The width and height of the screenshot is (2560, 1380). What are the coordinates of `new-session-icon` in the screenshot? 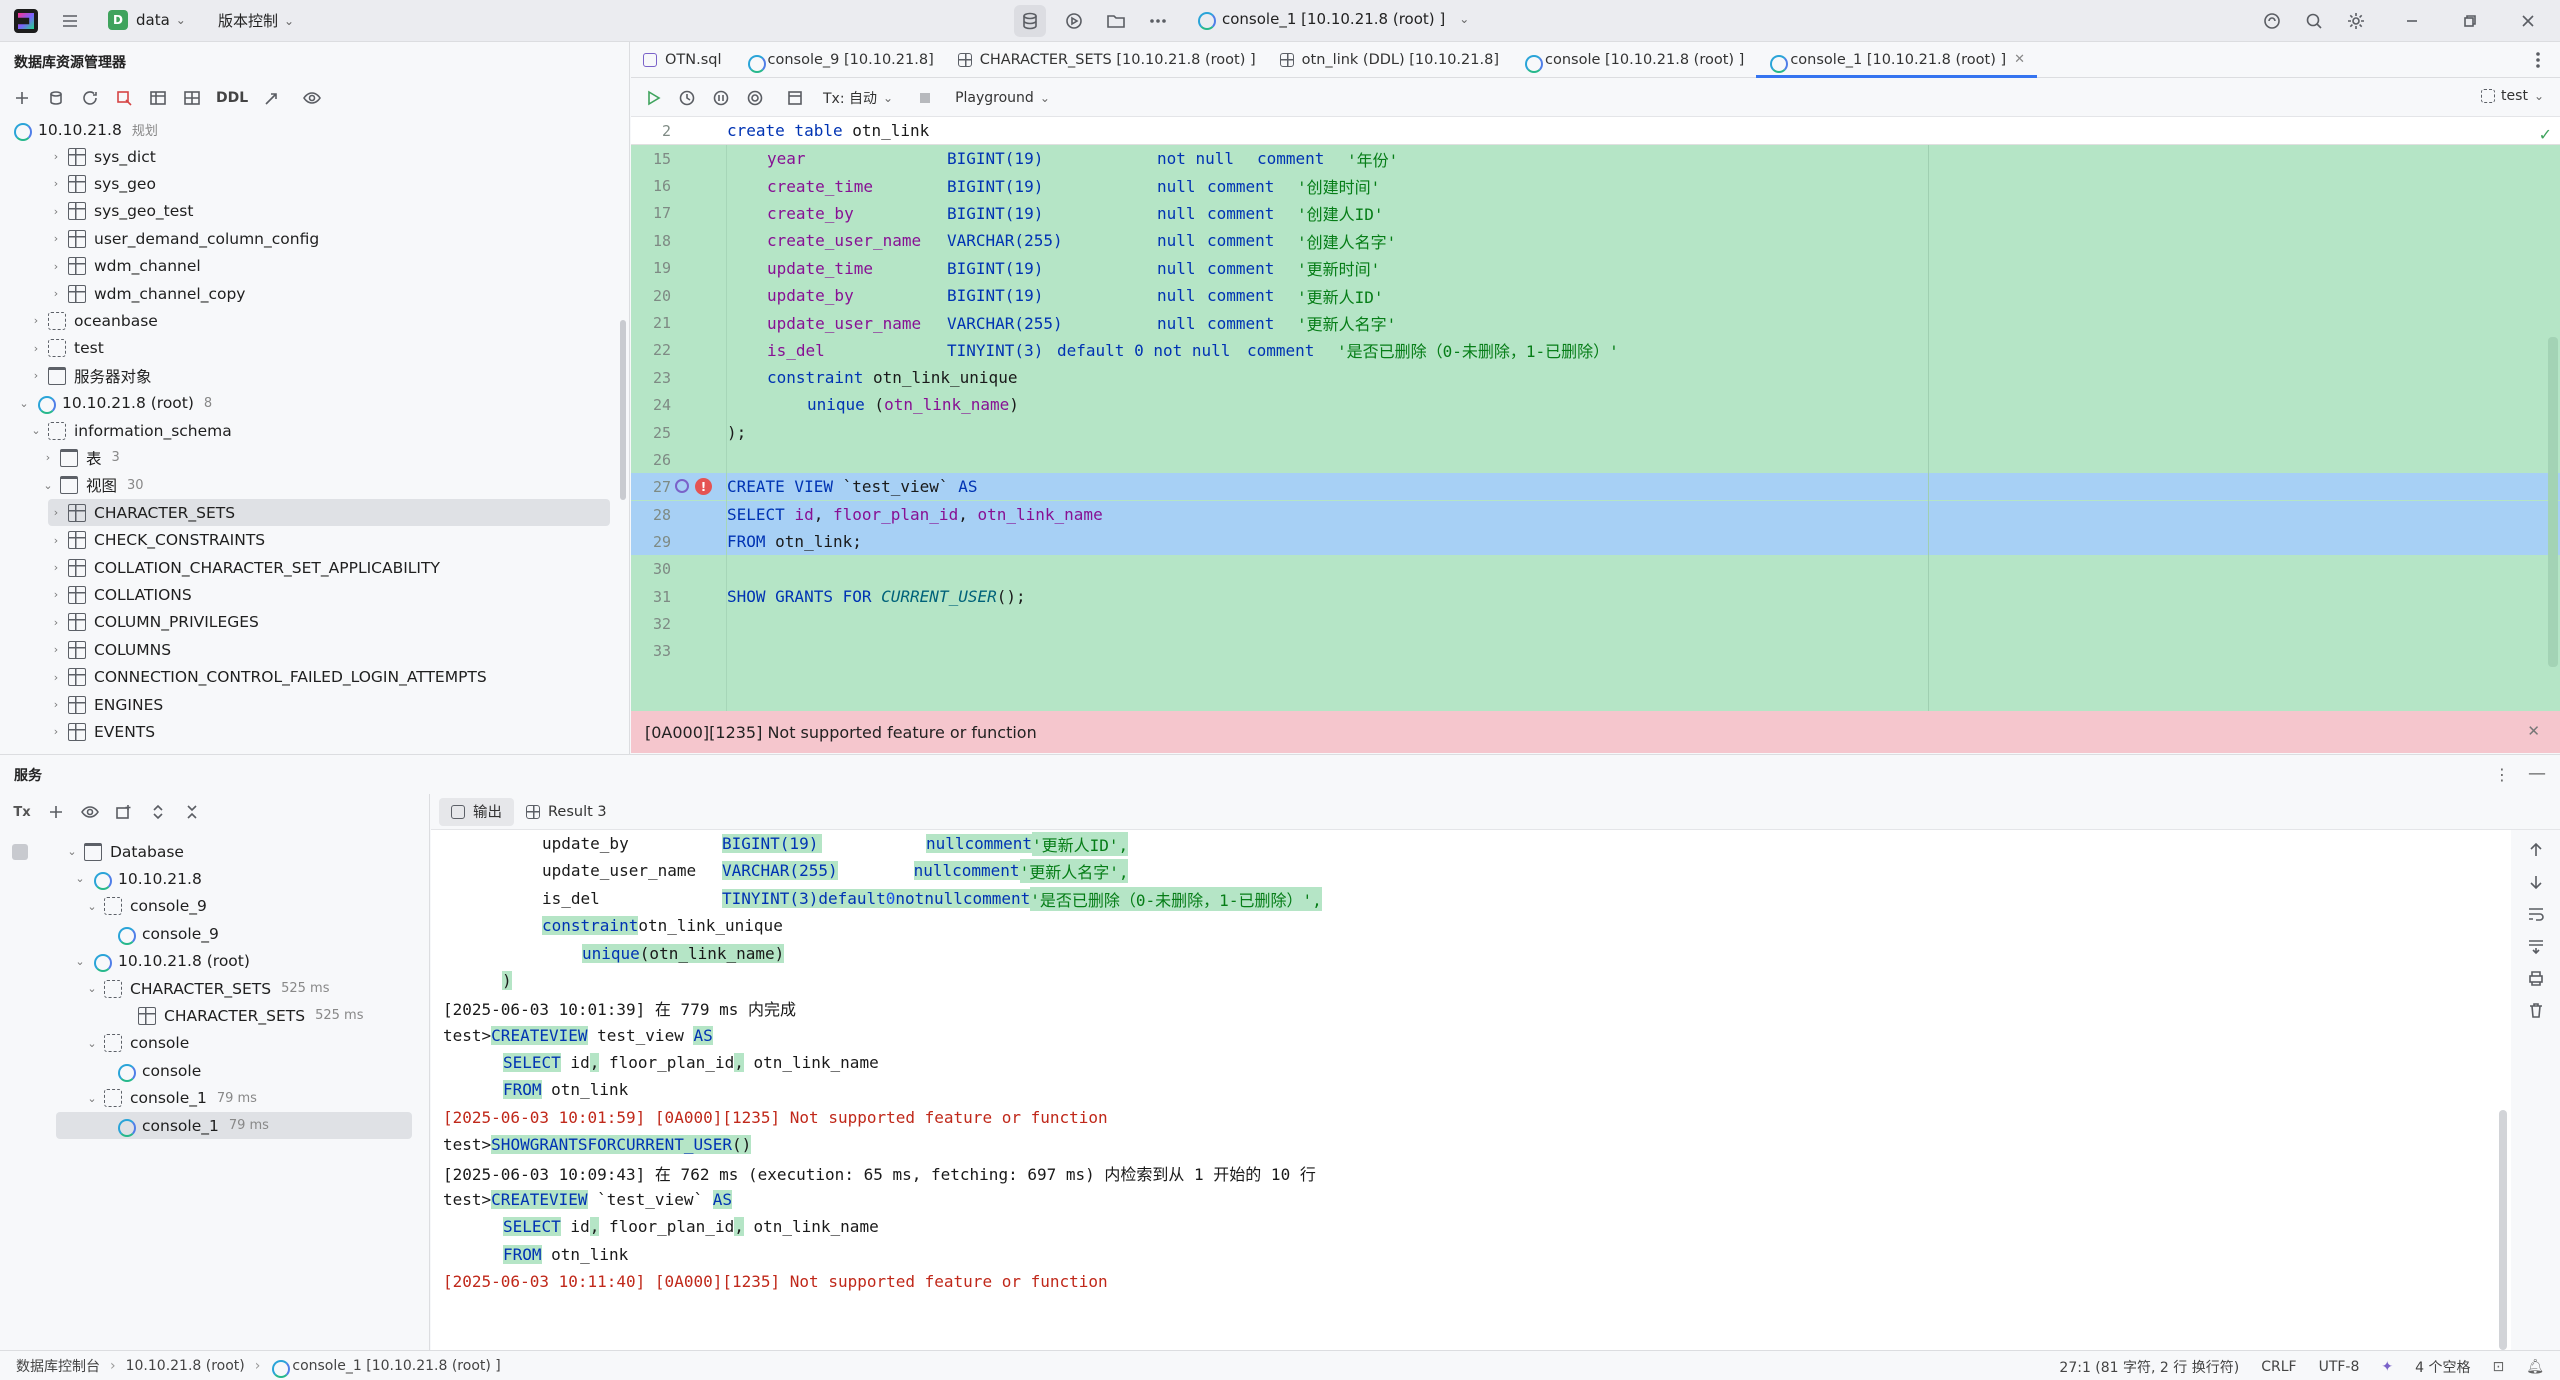 It's located at (124, 812).